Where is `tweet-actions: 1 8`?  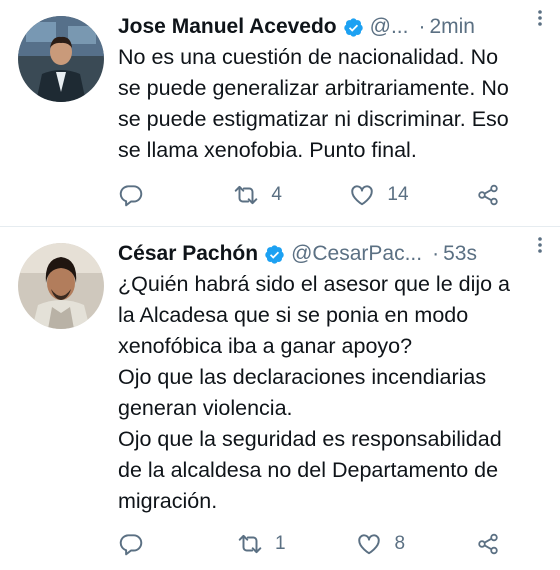 tweet-actions: 1 8 is located at coordinates (309, 544).